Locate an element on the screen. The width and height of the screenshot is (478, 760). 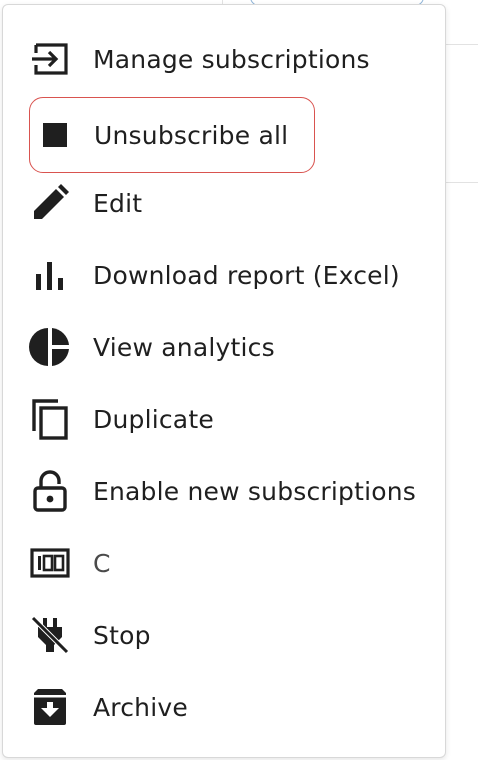
menu-item-edit: Edit is located at coordinates (219, 203).